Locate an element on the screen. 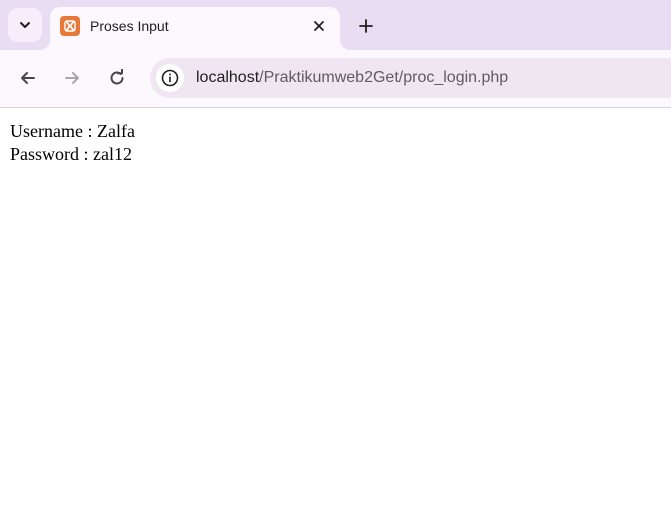  reload-button is located at coordinates (117, 78).